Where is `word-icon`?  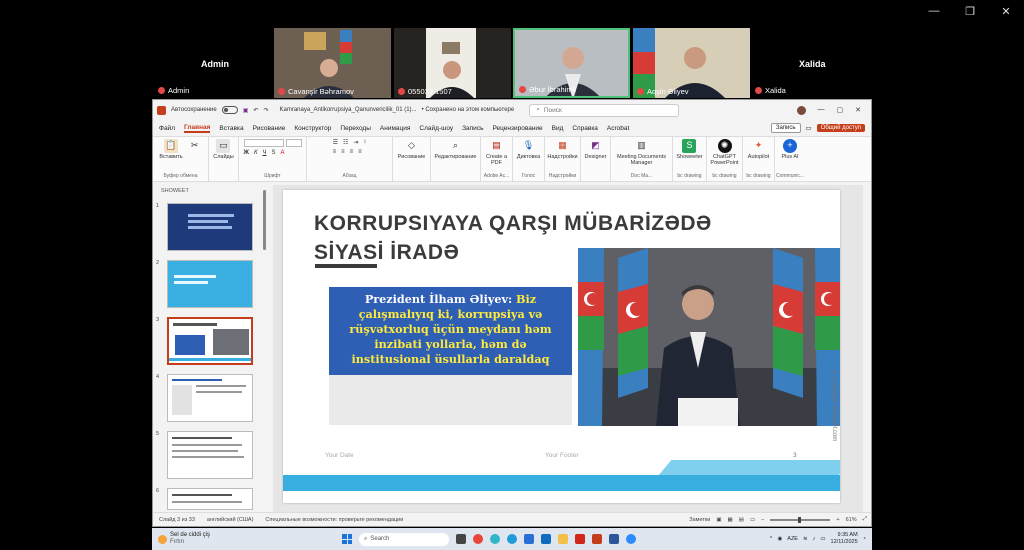
word-icon is located at coordinates (614, 539).